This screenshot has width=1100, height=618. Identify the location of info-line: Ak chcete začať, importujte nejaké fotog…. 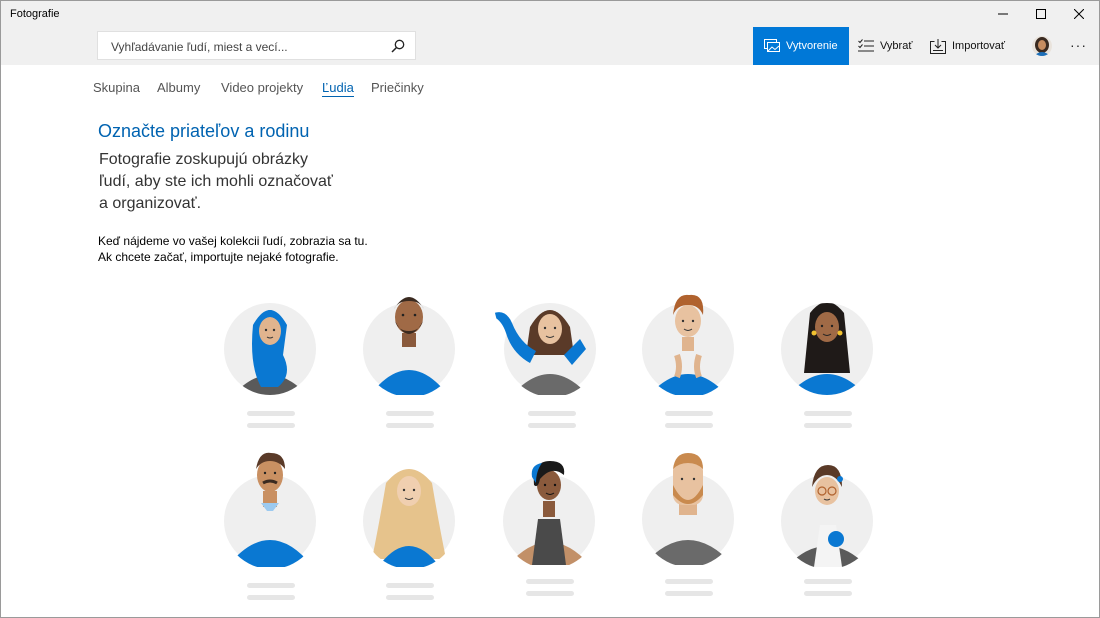
(218, 257).